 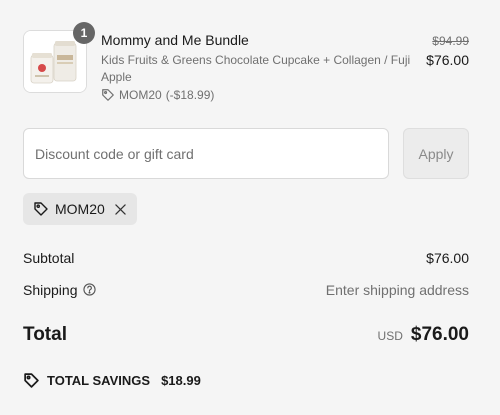 I want to click on total-amount-group: USD $76.00, so click(x=423, y=335).